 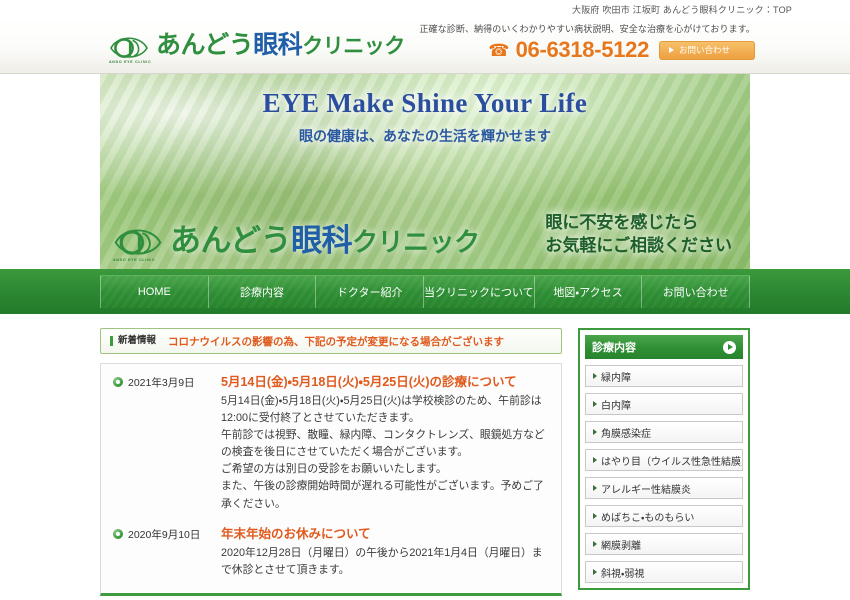 I want to click on services-panel-title: 診療内容, so click(x=614, y=348).